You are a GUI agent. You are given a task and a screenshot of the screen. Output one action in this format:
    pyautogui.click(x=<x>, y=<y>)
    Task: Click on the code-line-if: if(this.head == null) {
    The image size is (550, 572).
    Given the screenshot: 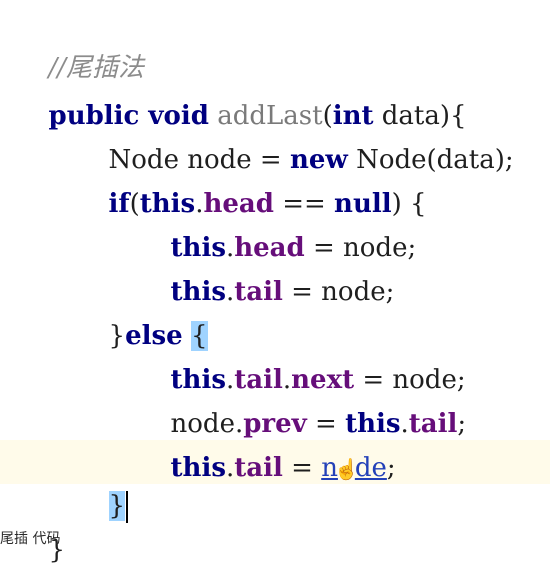 What is the action you would take?
    pyautogui.click(x=259, y=178)
    